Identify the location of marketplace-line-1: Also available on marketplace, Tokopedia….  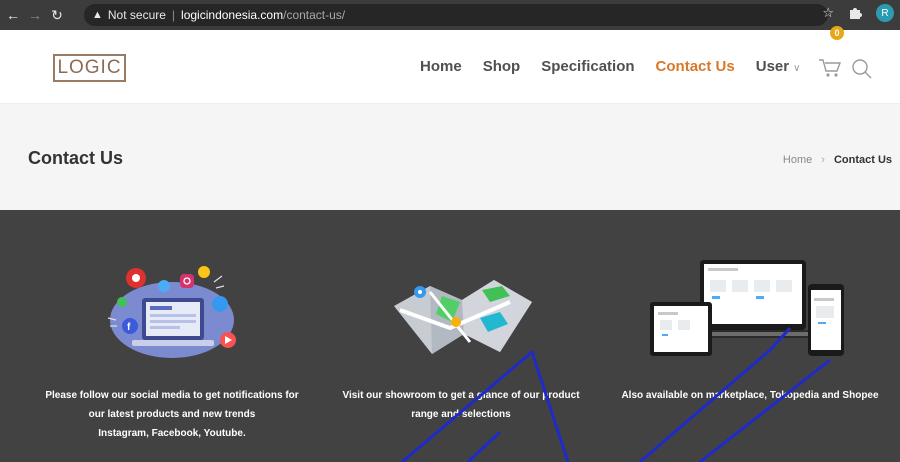
(750, 395).